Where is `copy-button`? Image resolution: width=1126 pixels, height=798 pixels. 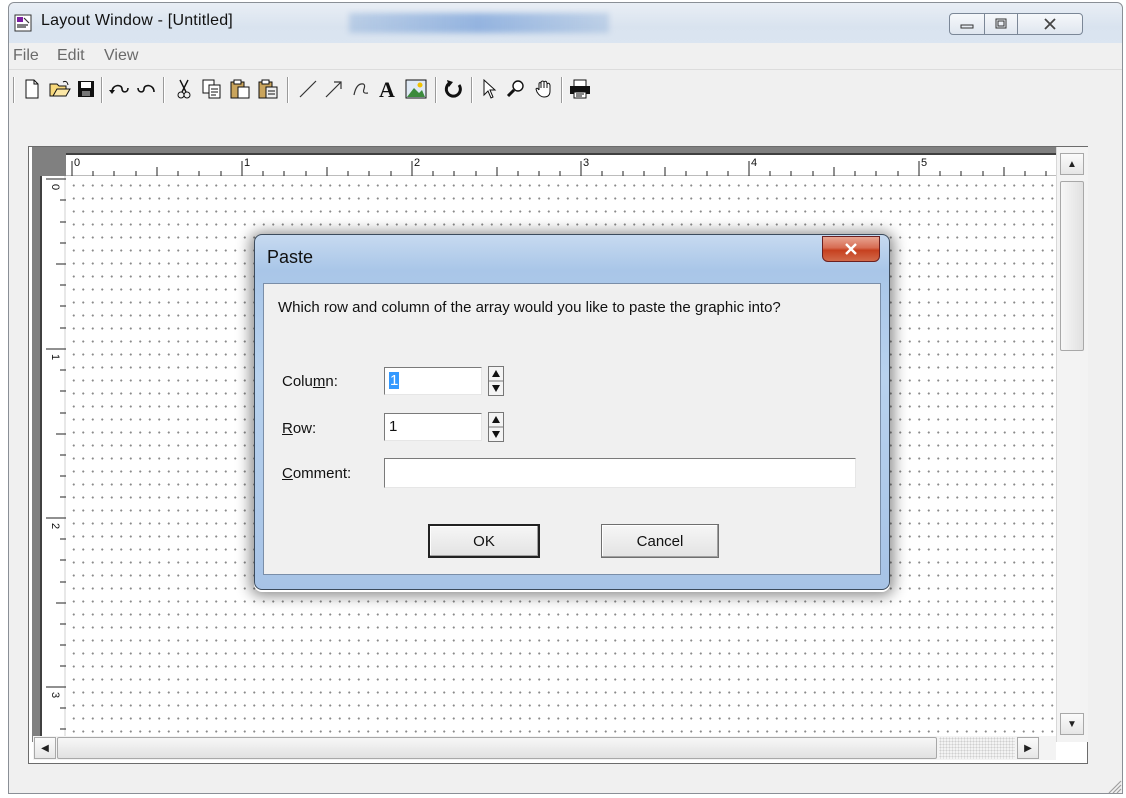 copy-button is located at coordinates (212, 89).